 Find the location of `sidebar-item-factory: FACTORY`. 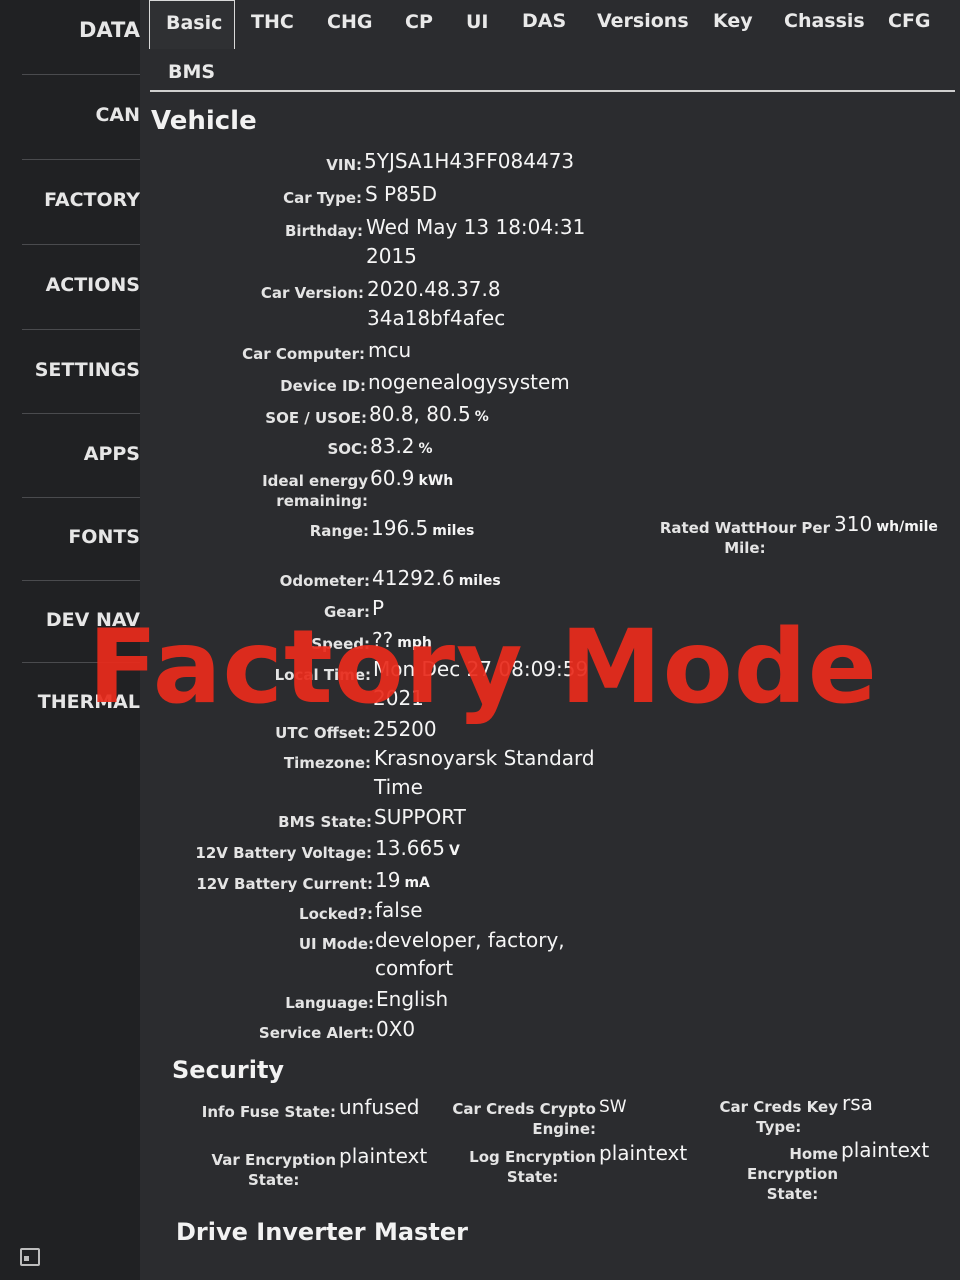

sidebar-item-factory: FACTORY is located at coordinates (92, 200).